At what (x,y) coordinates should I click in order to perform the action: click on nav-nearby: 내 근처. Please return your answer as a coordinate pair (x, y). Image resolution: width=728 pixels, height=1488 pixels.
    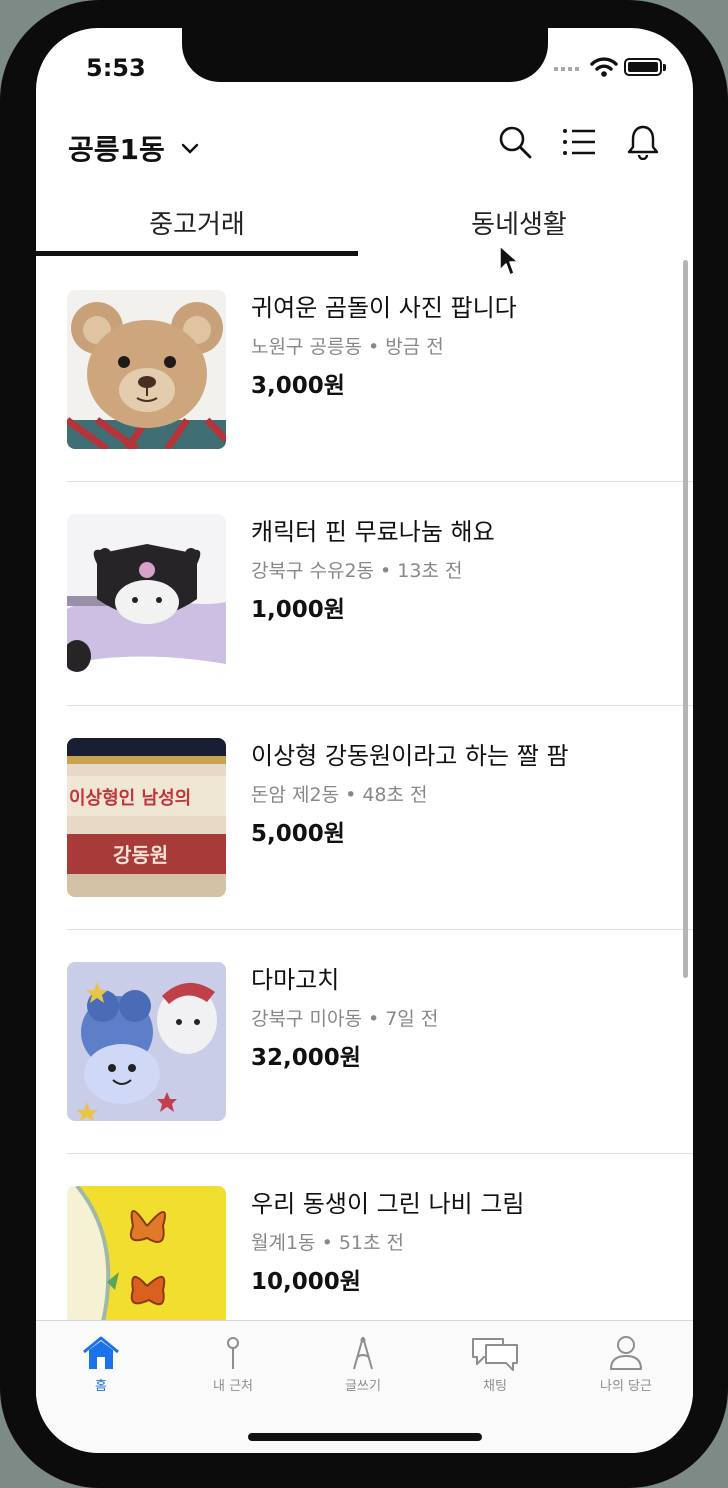
    Looking at the image, I should click on (233, 1364).